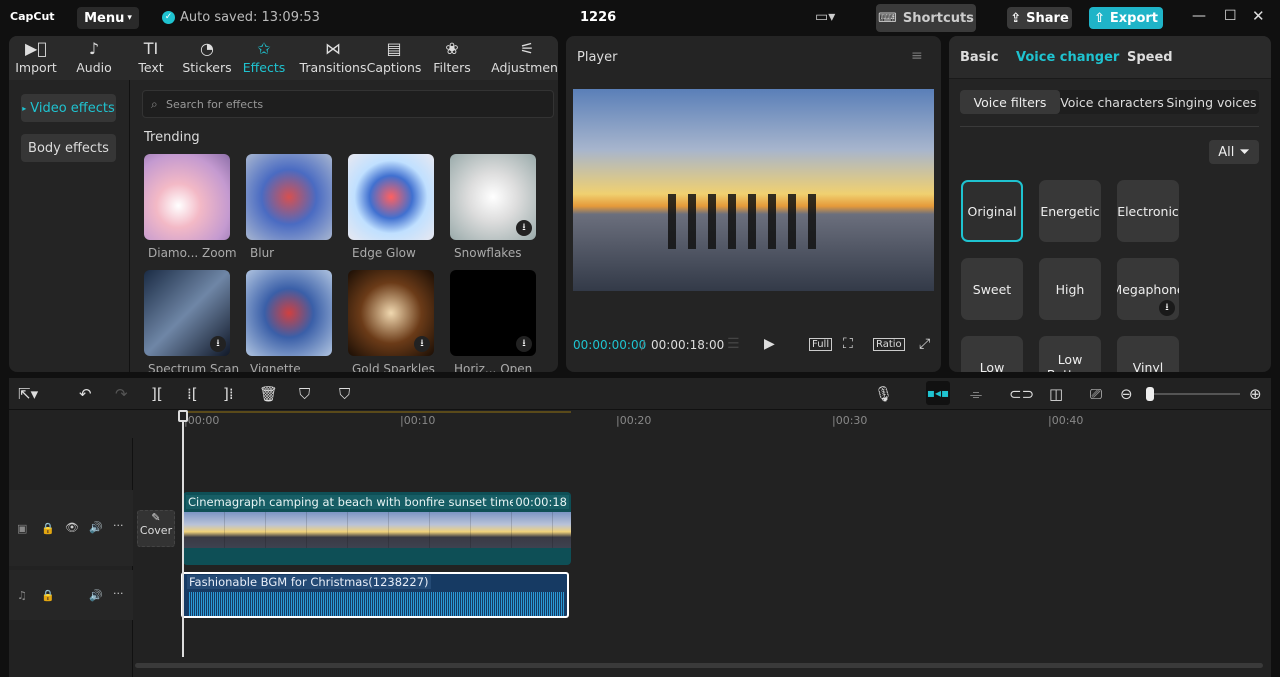 The width and height of the screenshot is (1280, 677). Describe the element at coordinates (344, 394) in the screenshot. I see `marker-icon: ⛉` at that location.